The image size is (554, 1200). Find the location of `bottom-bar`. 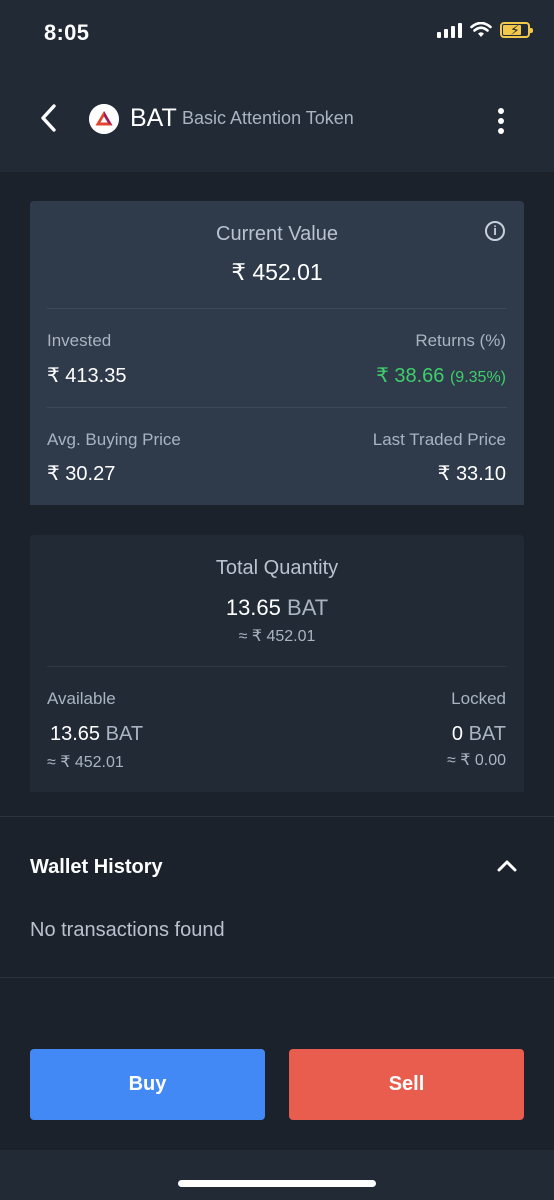

bottom-bar is located at coordinates (277, 1175).